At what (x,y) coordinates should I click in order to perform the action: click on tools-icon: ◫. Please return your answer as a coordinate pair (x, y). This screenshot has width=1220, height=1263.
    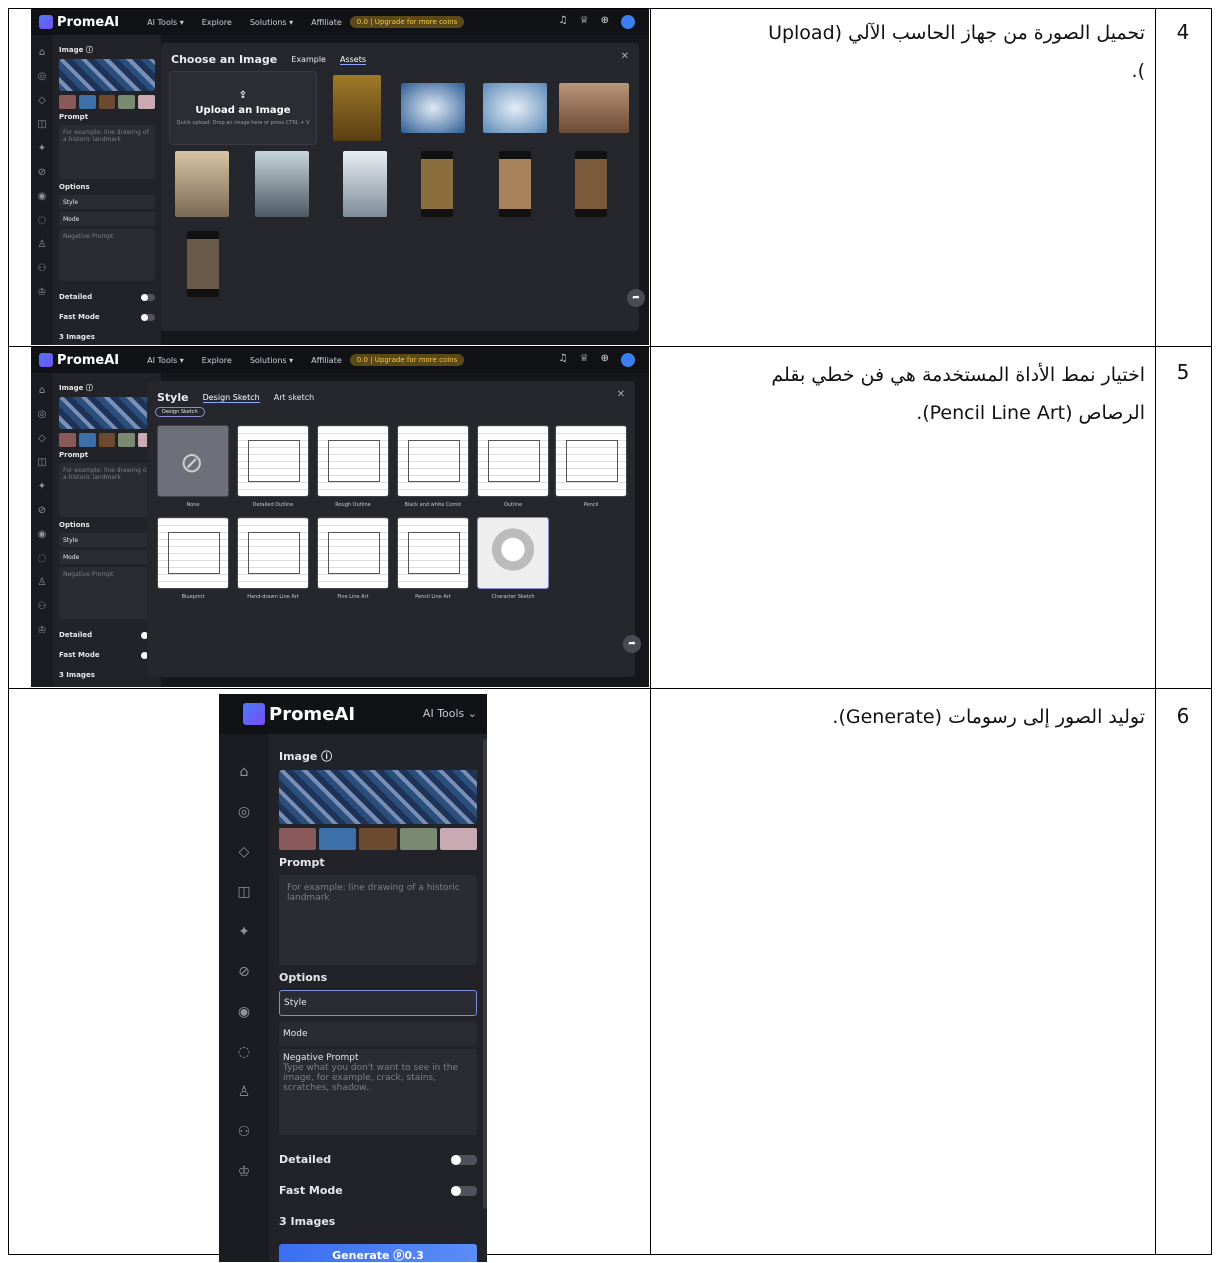
    Looking at the image, I should click on (41, 462).